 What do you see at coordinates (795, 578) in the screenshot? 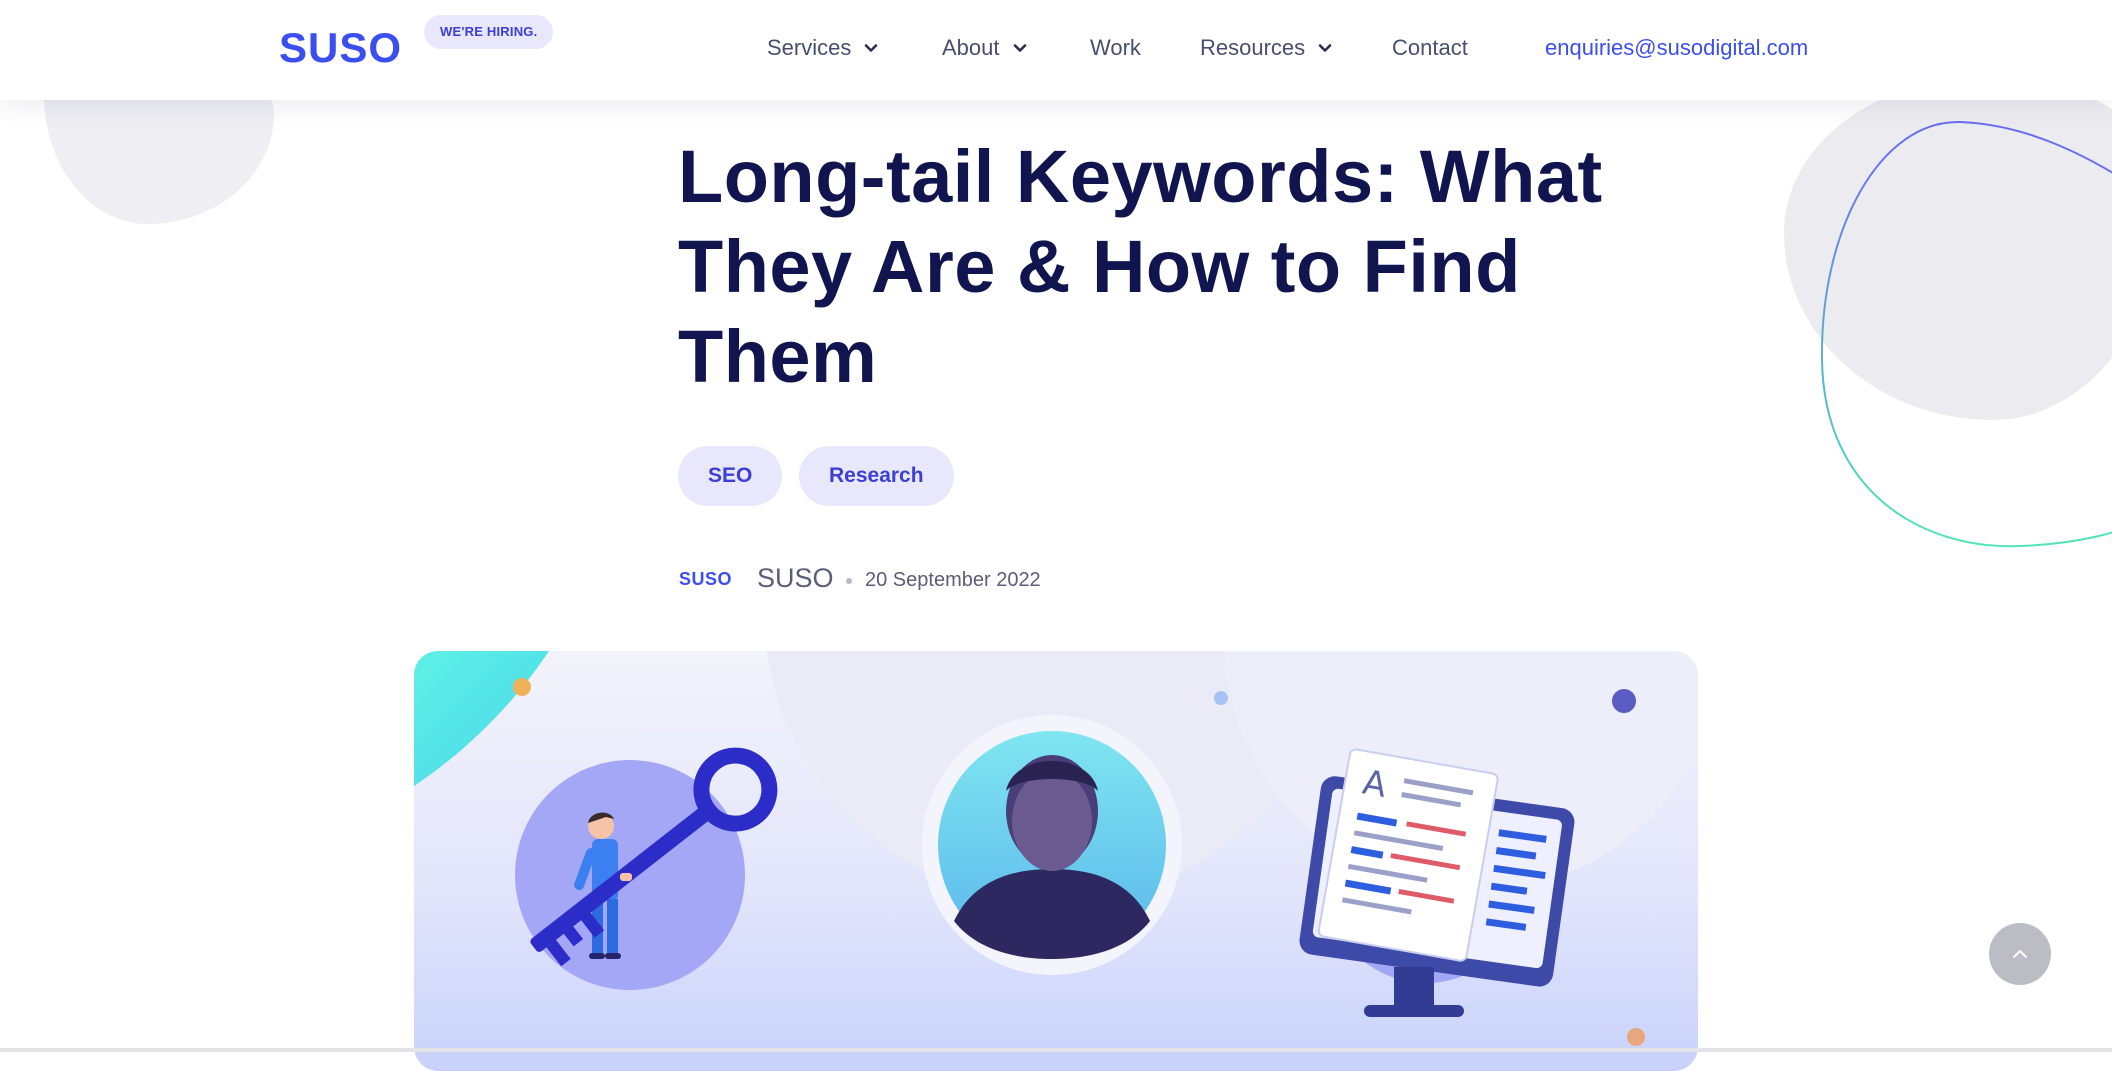
I see `author-name: SUSO` at bounding box center [795, 578].